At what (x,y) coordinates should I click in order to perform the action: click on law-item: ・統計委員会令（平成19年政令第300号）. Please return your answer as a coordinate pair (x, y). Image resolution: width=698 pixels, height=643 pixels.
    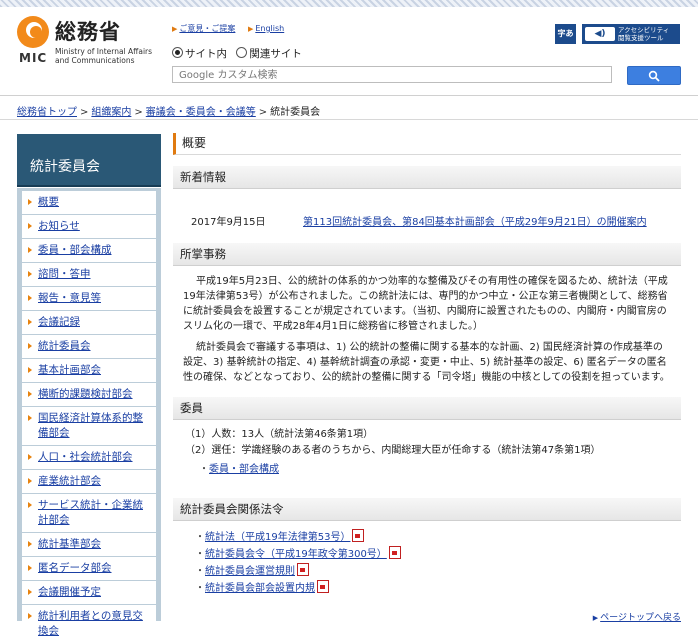
    Looking at the image, I should click on (427, 554).